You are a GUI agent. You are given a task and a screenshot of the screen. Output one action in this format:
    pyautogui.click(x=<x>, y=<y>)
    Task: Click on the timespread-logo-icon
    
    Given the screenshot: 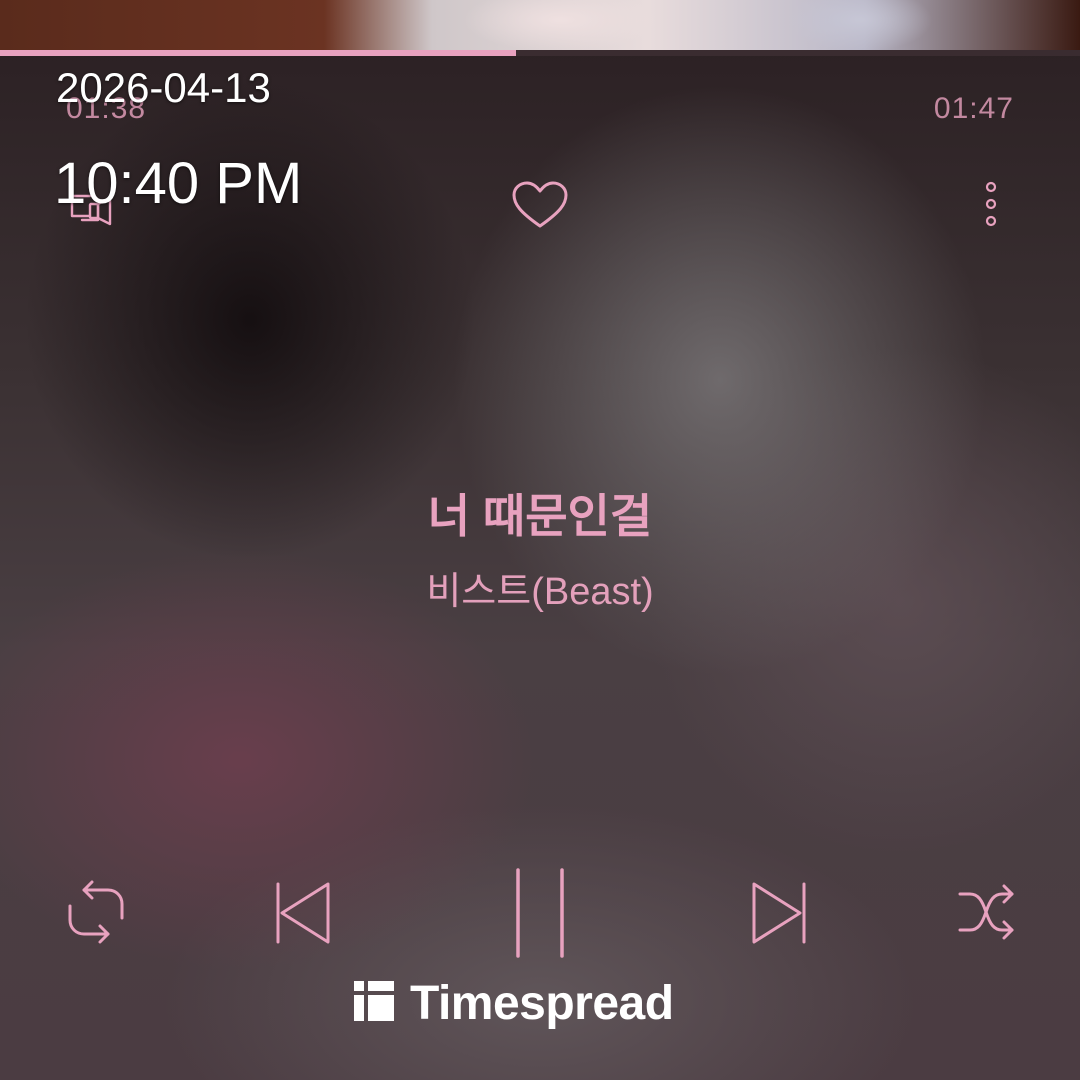 What is the action you would take?
    pyautogui.click(x=374, y=1003)
    